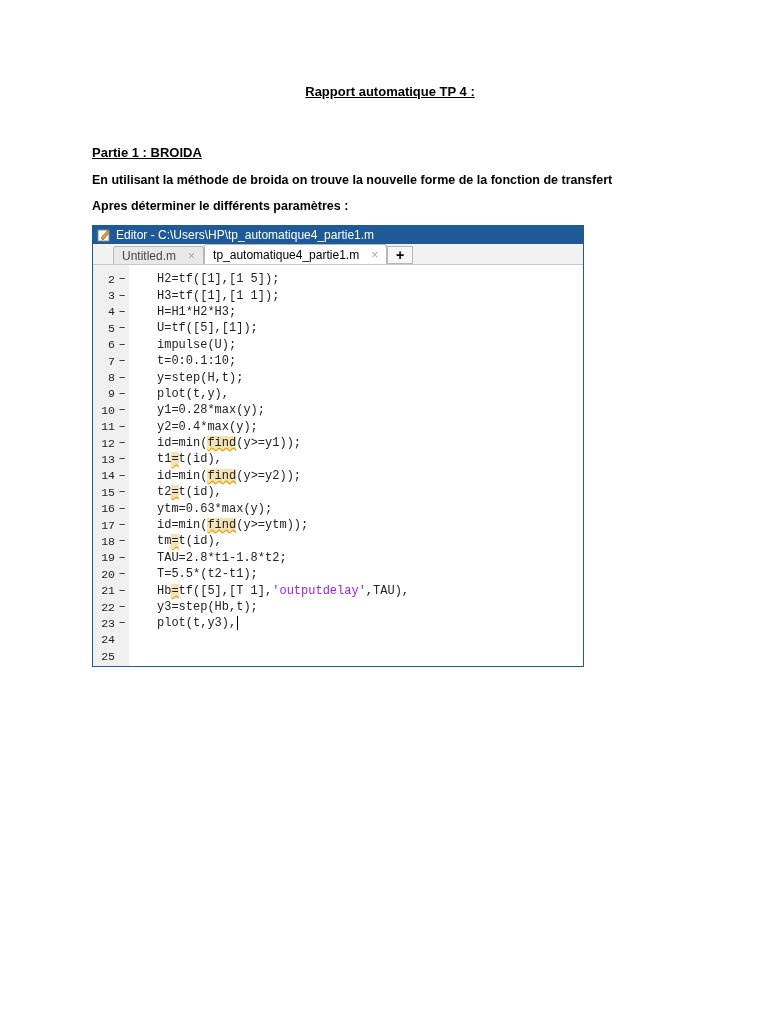 This screenshot has height=1024, width=768. What do you see at coordinates (107, 640) in the screenshot?
I see `line-number: 24` at bounding box center [107, 640].